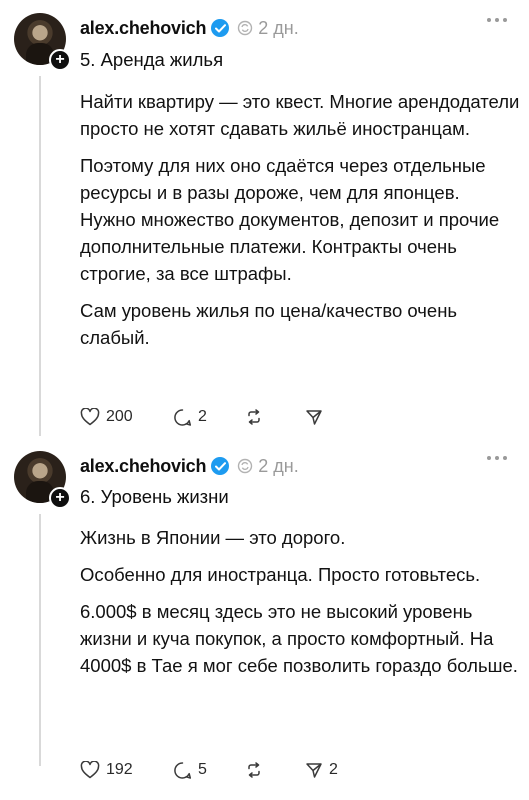 This screenshot has height=800, width=529. I want to click on share-count: 2, so click(333, 769).